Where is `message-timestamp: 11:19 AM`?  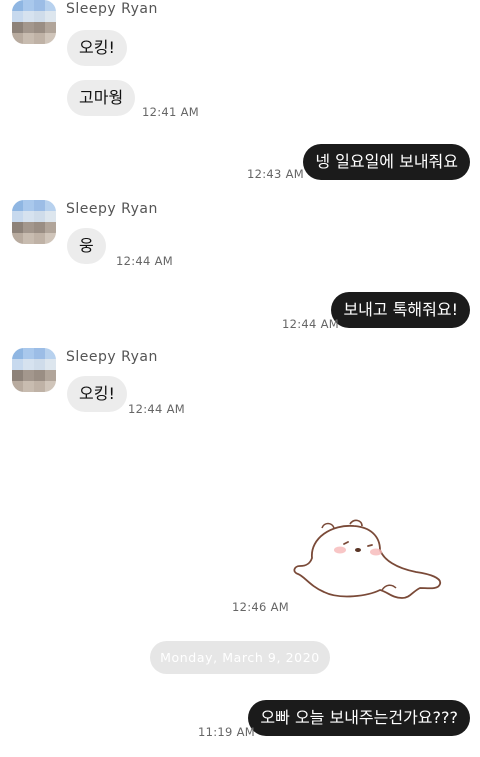
message-timestamp: 11:19 AM is located at coordinates (226, 732).